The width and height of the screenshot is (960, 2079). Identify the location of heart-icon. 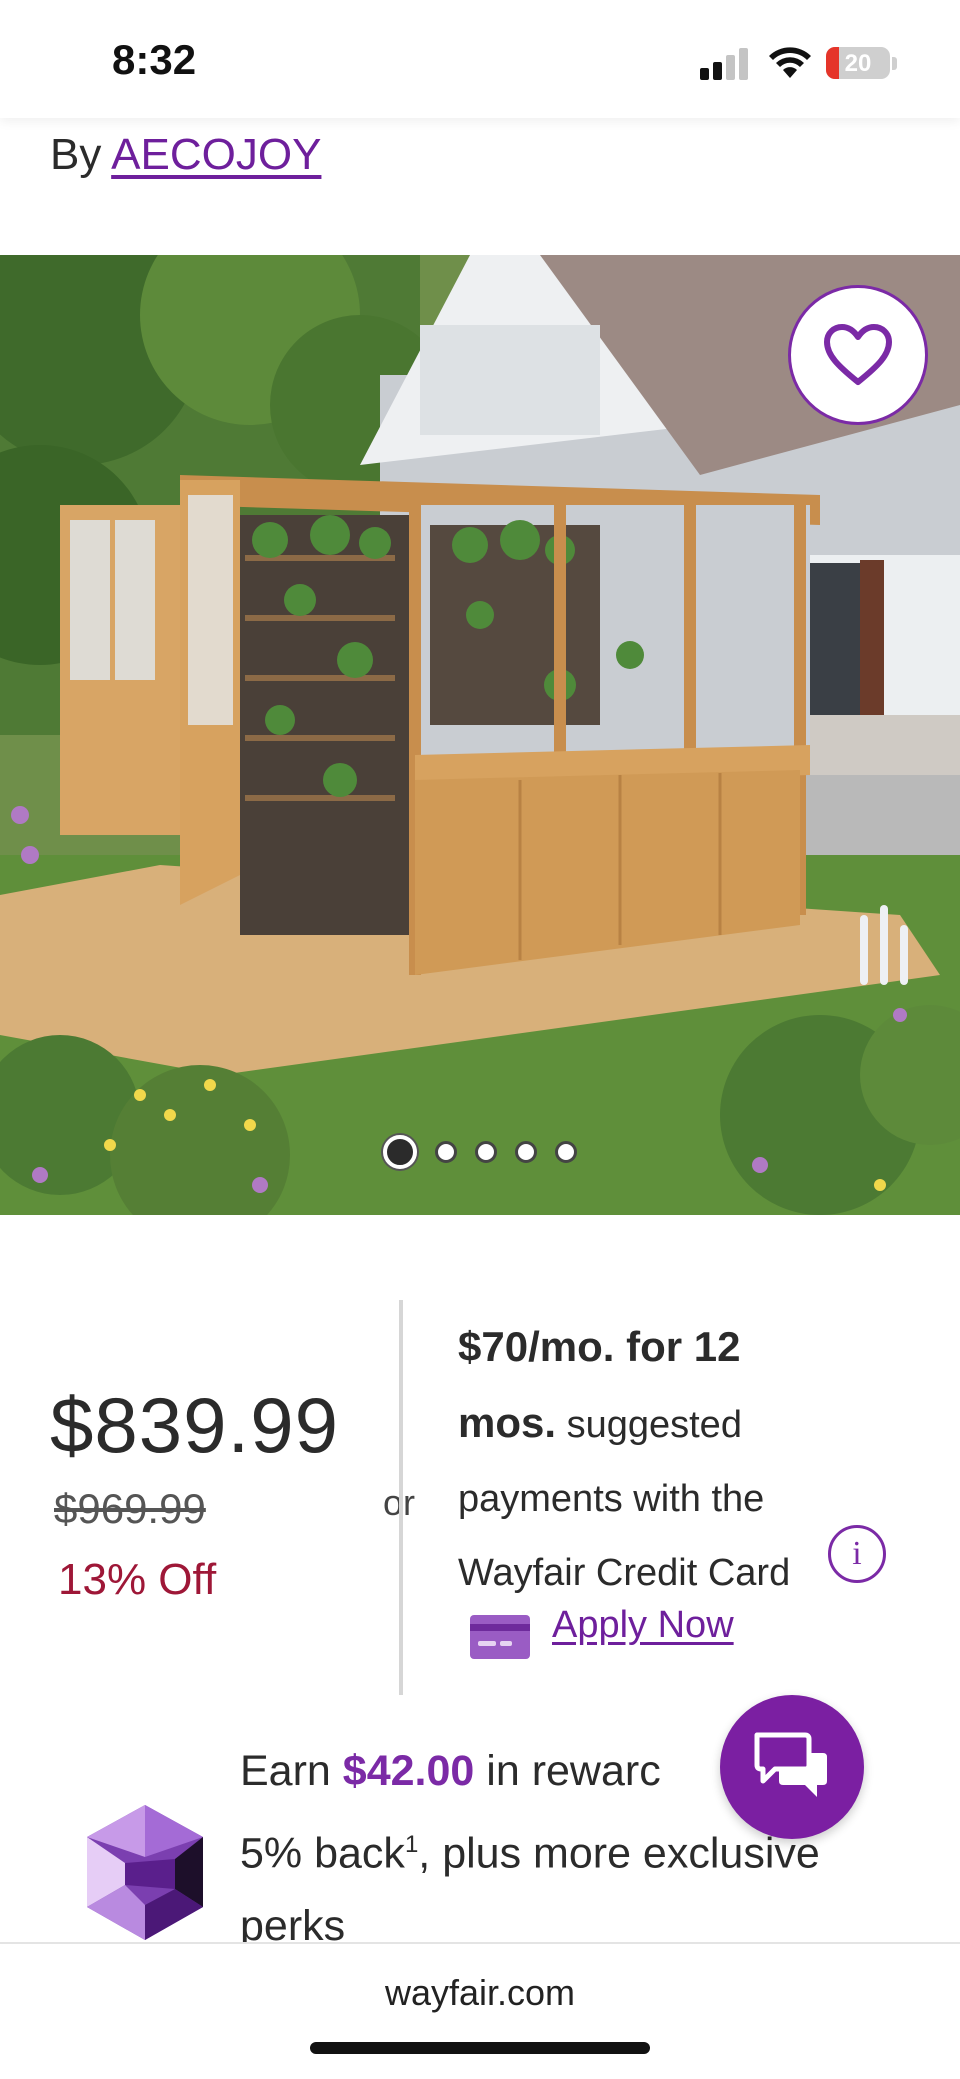
(858, 354).